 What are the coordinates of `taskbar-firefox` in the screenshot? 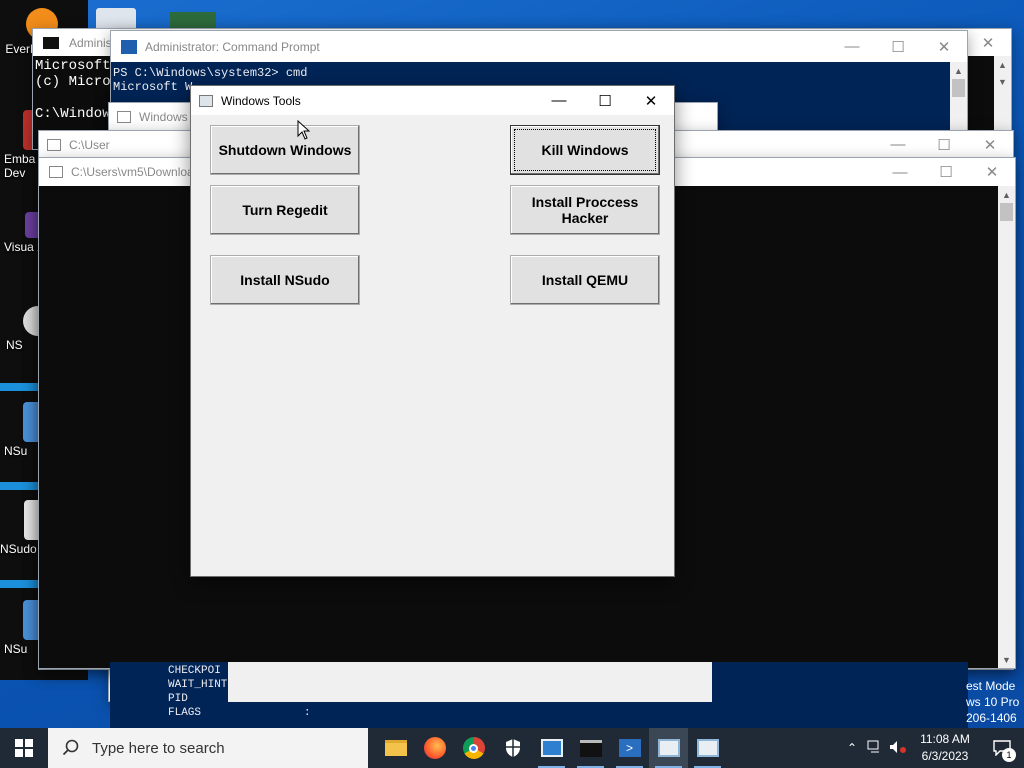 It's located at (434, 748).